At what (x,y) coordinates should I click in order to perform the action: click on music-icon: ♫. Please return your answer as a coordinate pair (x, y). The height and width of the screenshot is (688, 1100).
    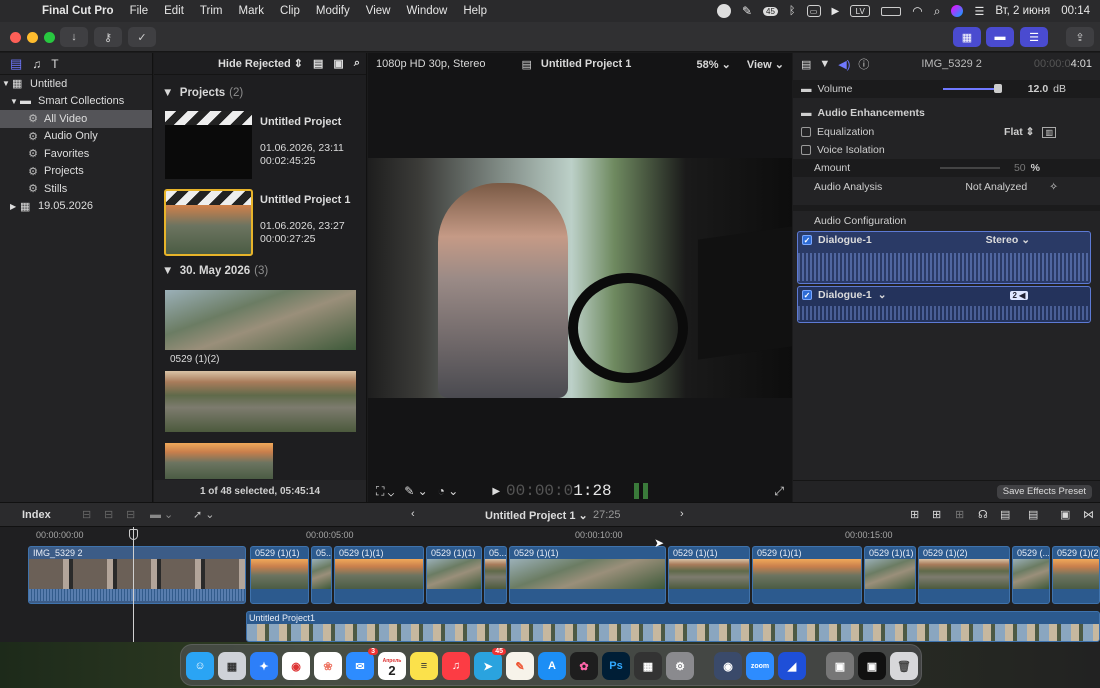
    Looking at the image, I should click on (456, 666).